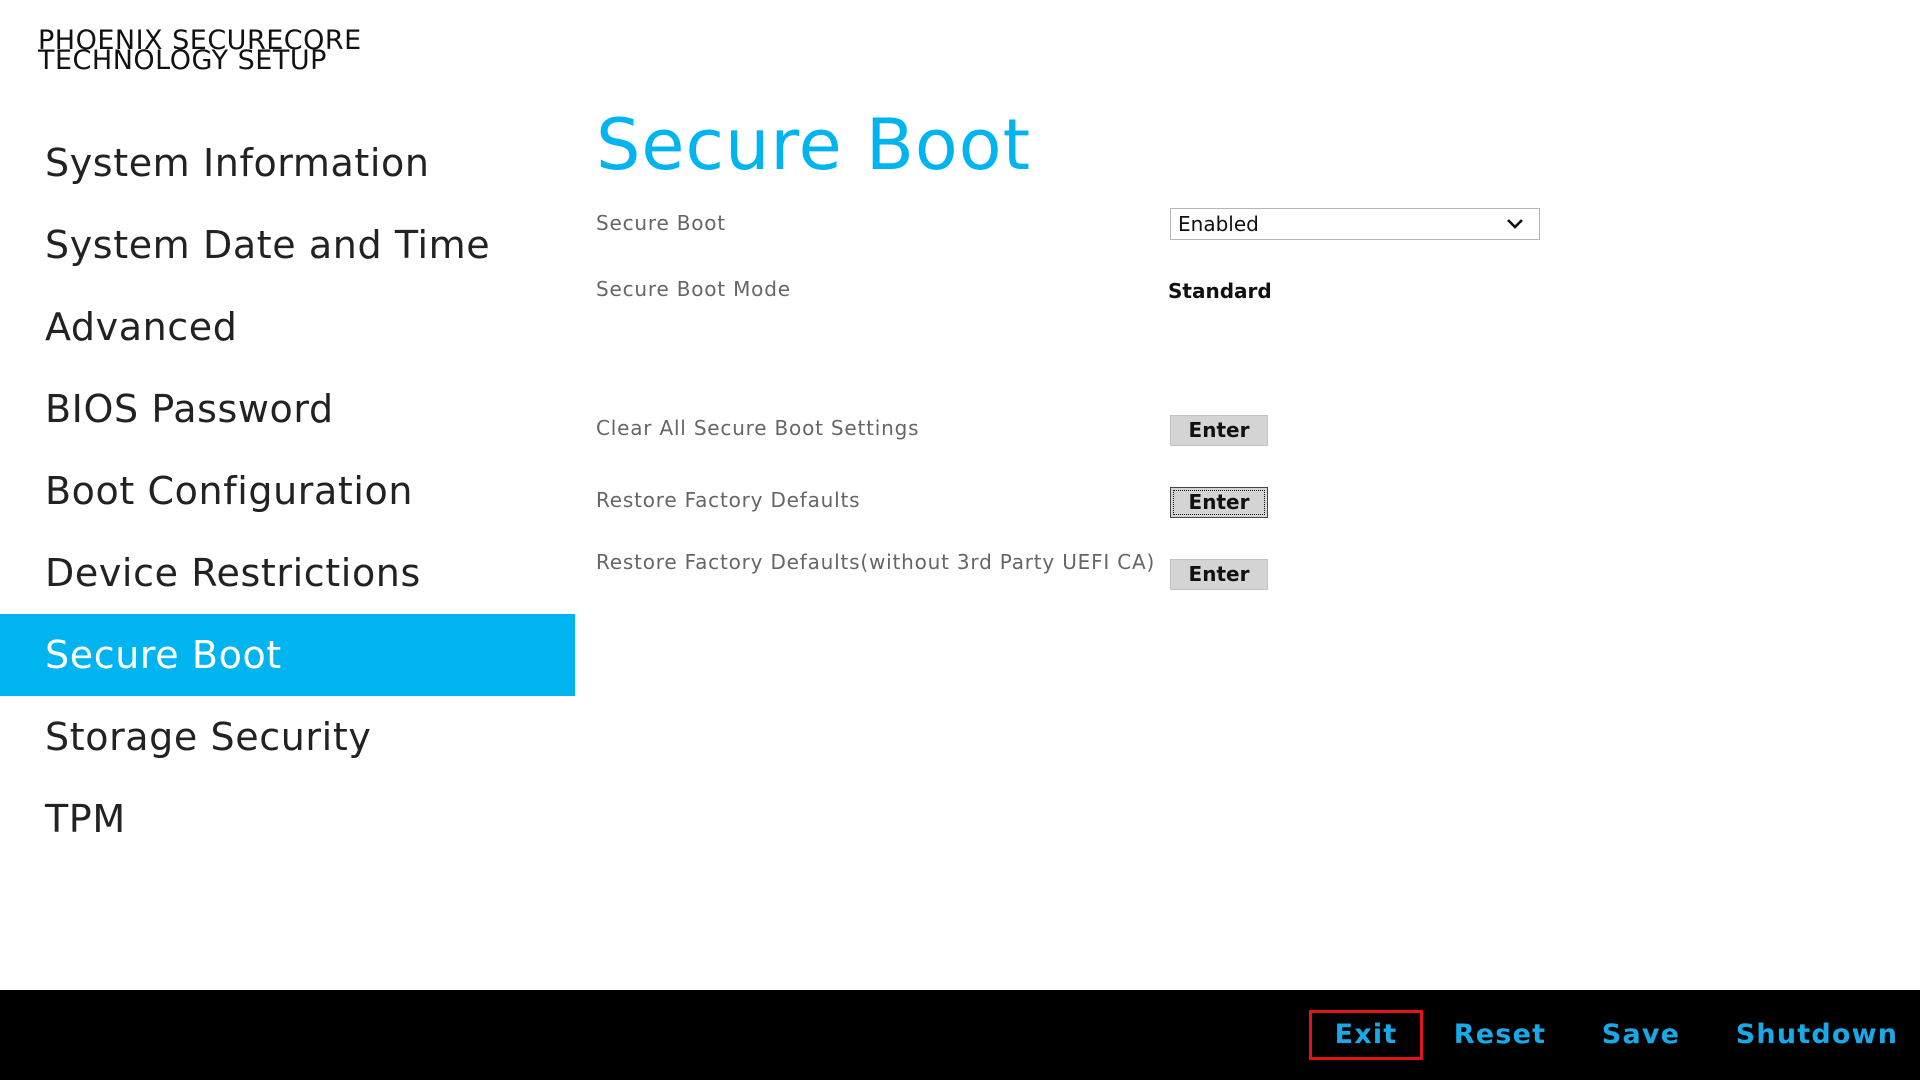 This screenshot has height=1080, width=1920. What do you see at coordinates (182, 60) in the screenshot?
I see `brand-line-2: TECHNOLOGY SETUP` at bounding box center [182, 60].